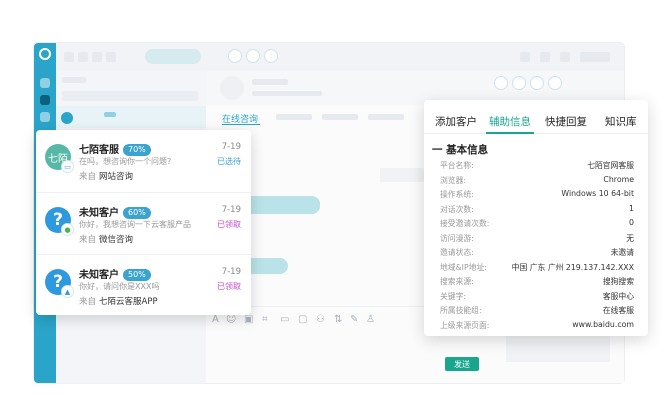  I want to click on wechat-icon: ●, so click(67, 229).